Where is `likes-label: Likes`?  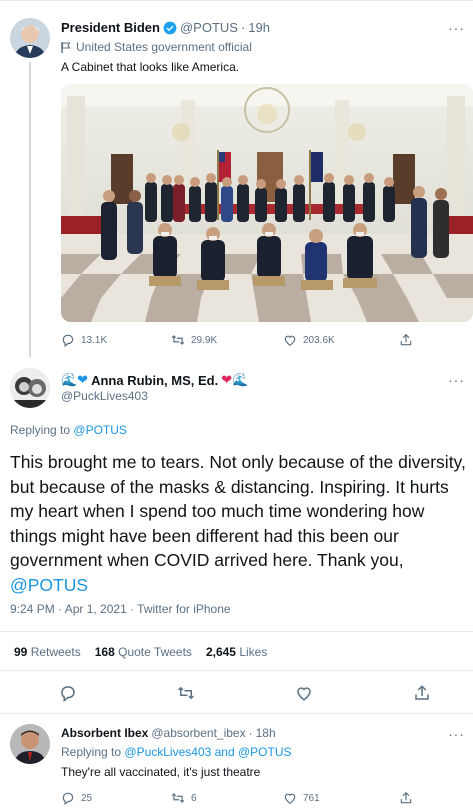 likes-label: Likes is located at coordinates (253, 652).